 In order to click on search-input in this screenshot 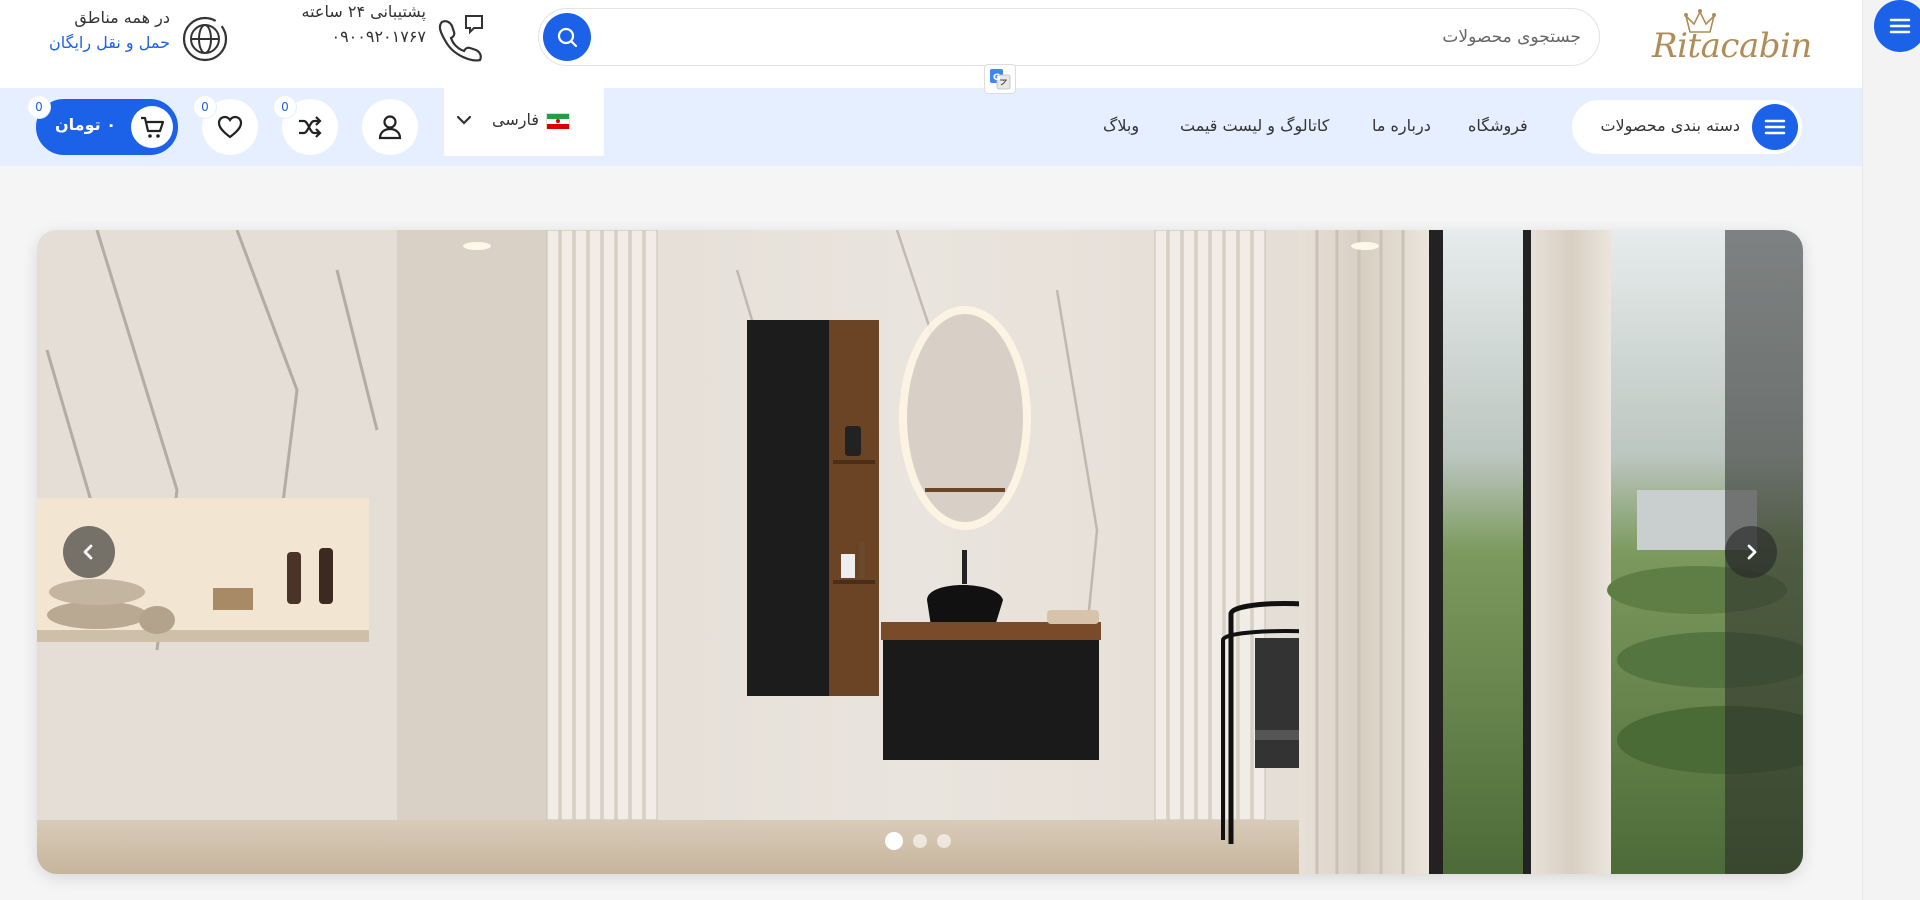, I will do `click(1131, 37)`.